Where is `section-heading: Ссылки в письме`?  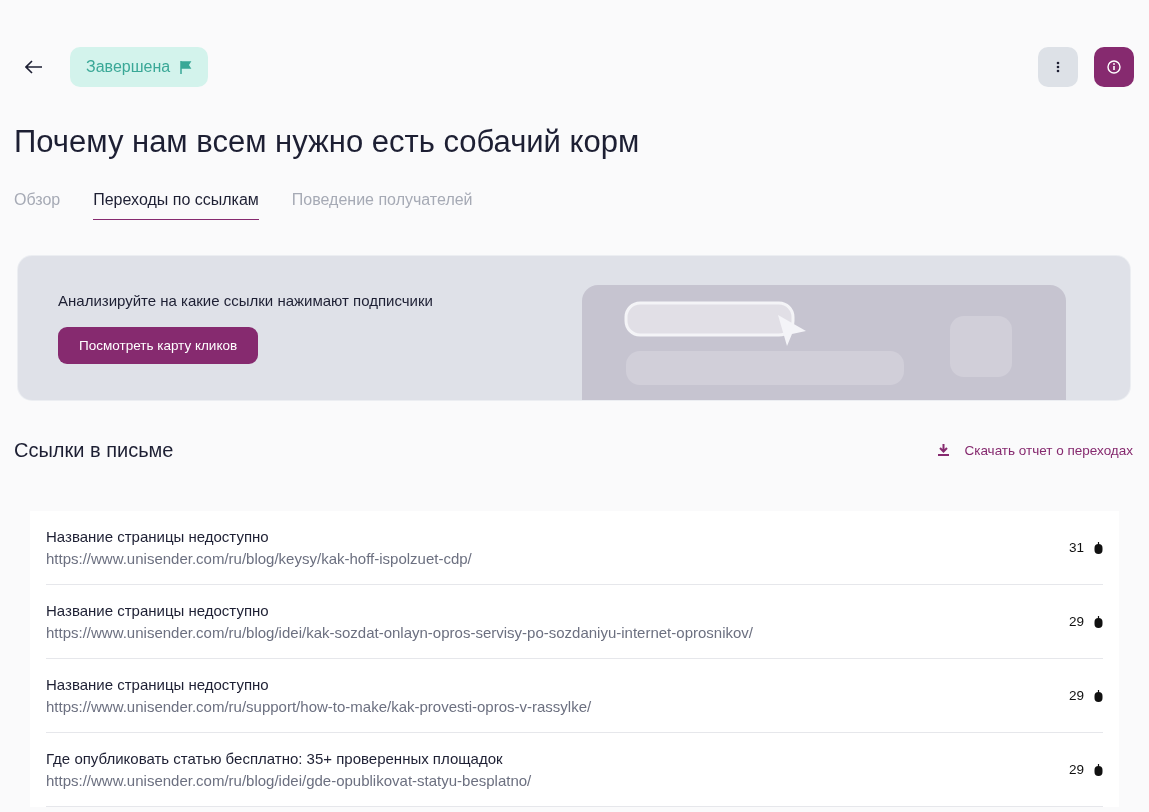 section-heading: Ссылки в письме is located at coordinates (94, 450).